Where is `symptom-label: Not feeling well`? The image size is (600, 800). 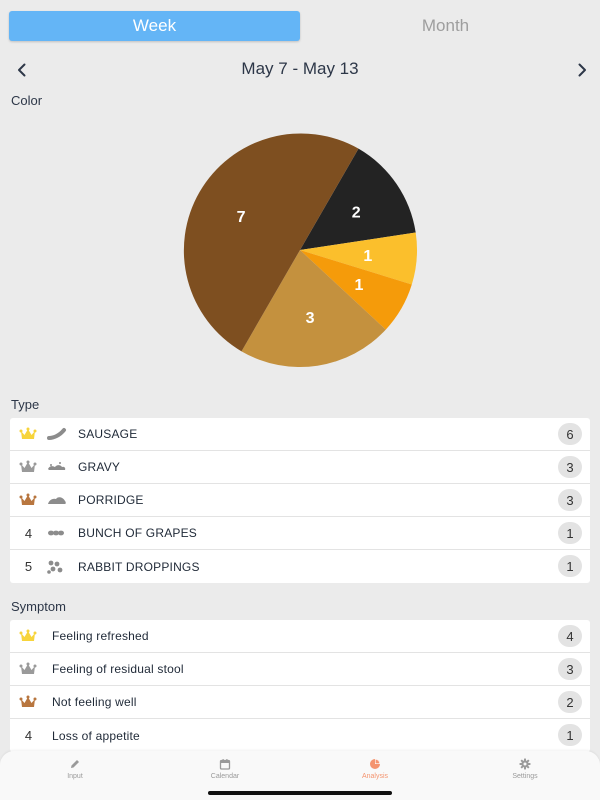 symptom-label: Not feeling well is located at coordinates (94, 702).